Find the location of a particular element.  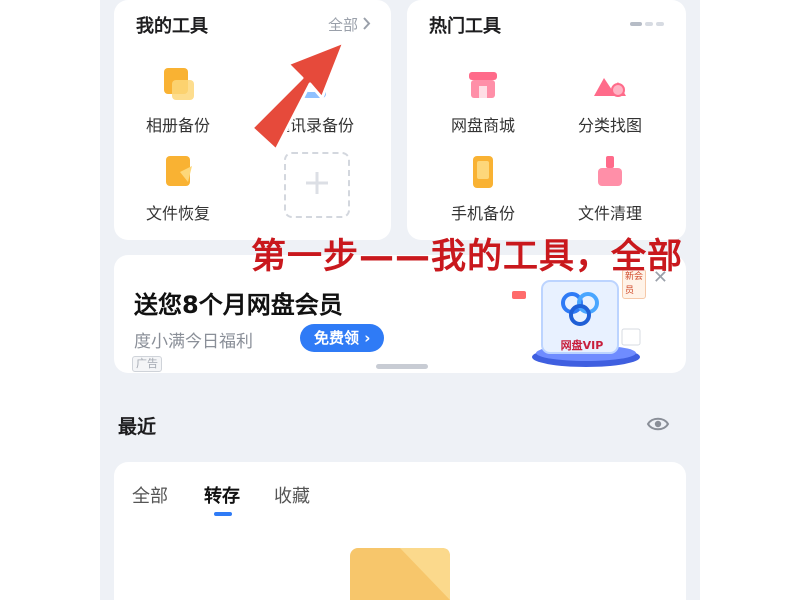

chevron-right-icon: › is located at coordinates (367, 338).